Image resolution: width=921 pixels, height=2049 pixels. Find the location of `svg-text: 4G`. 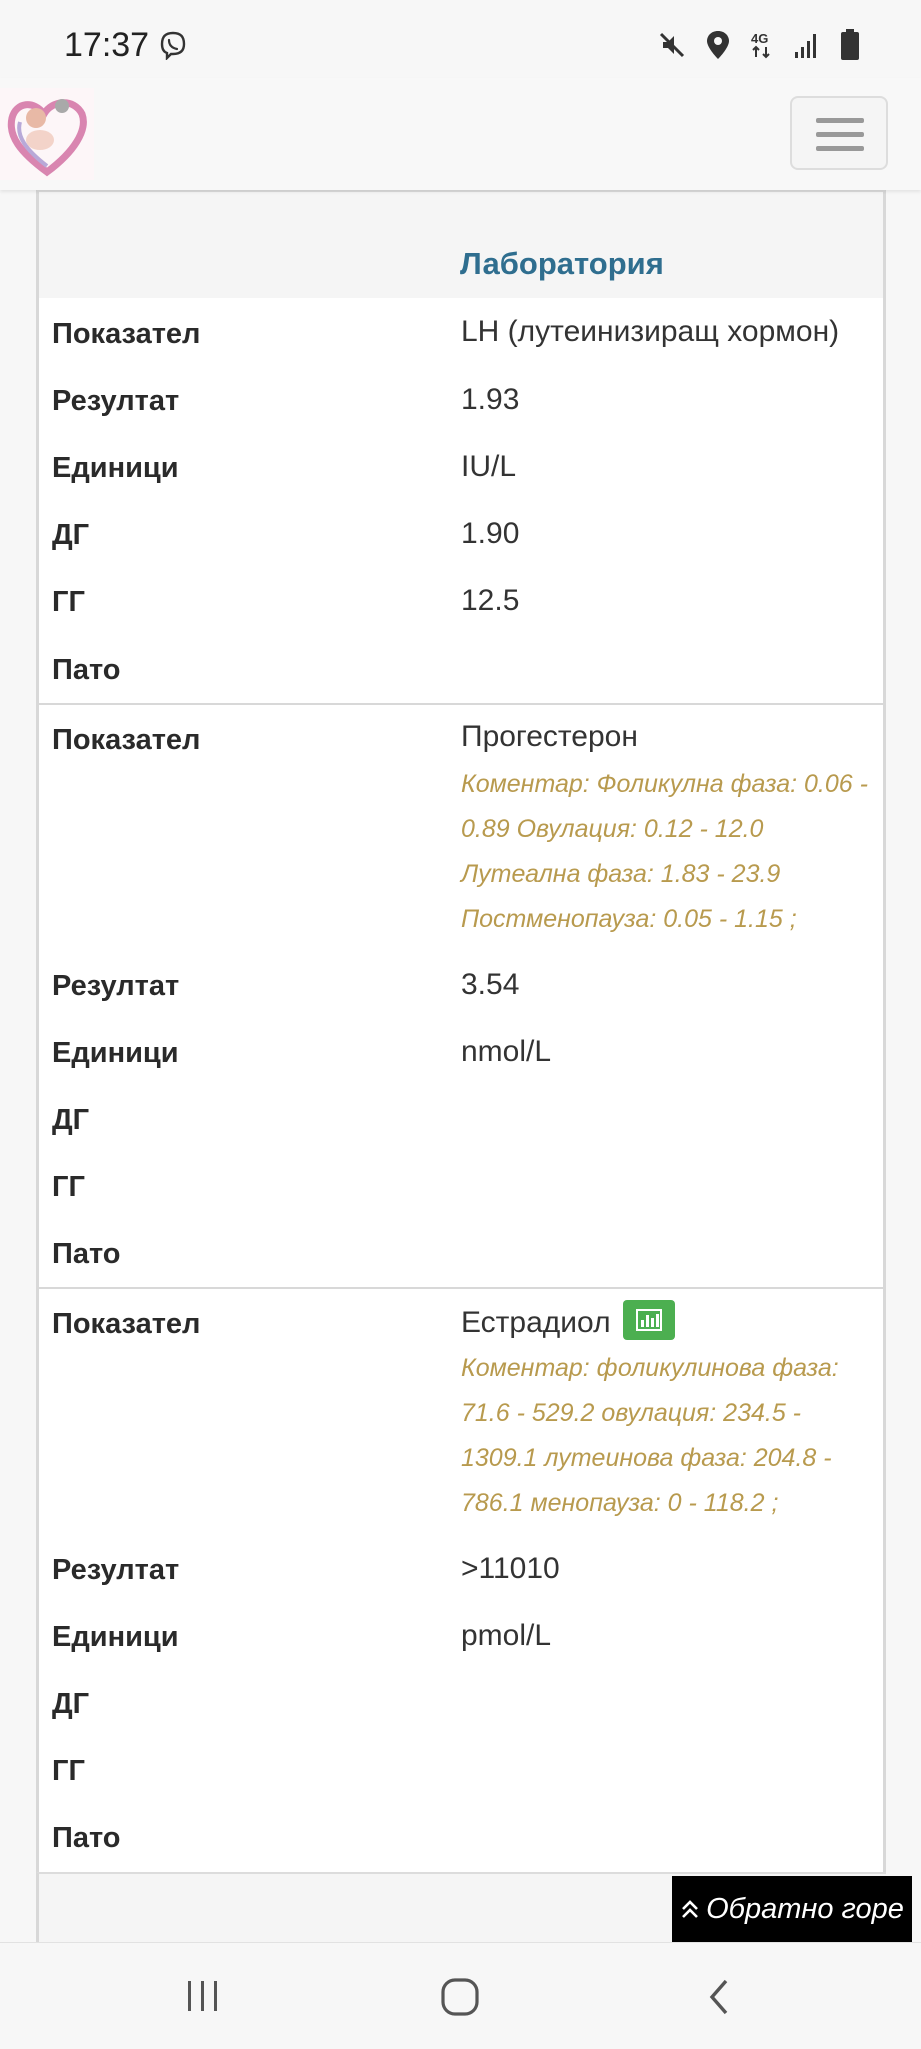

svg-text: 4G is located at coordinates (759, 38).